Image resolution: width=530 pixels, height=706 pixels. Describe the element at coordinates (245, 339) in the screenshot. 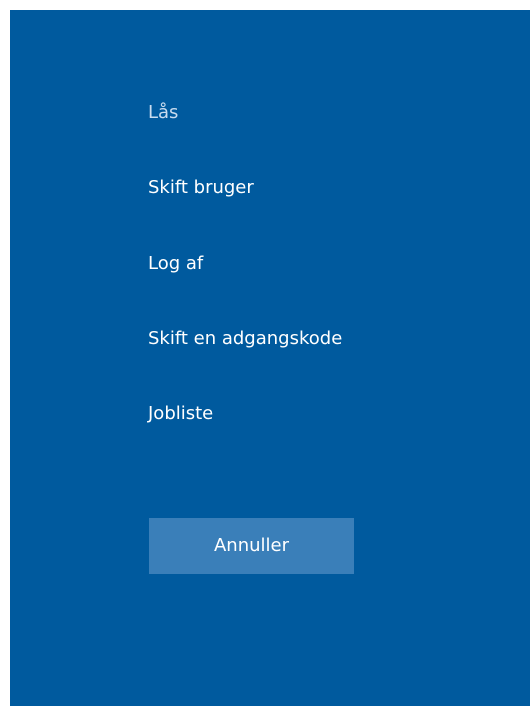

I see `menu-item-change-password: Skift en adgangskode` at that location.